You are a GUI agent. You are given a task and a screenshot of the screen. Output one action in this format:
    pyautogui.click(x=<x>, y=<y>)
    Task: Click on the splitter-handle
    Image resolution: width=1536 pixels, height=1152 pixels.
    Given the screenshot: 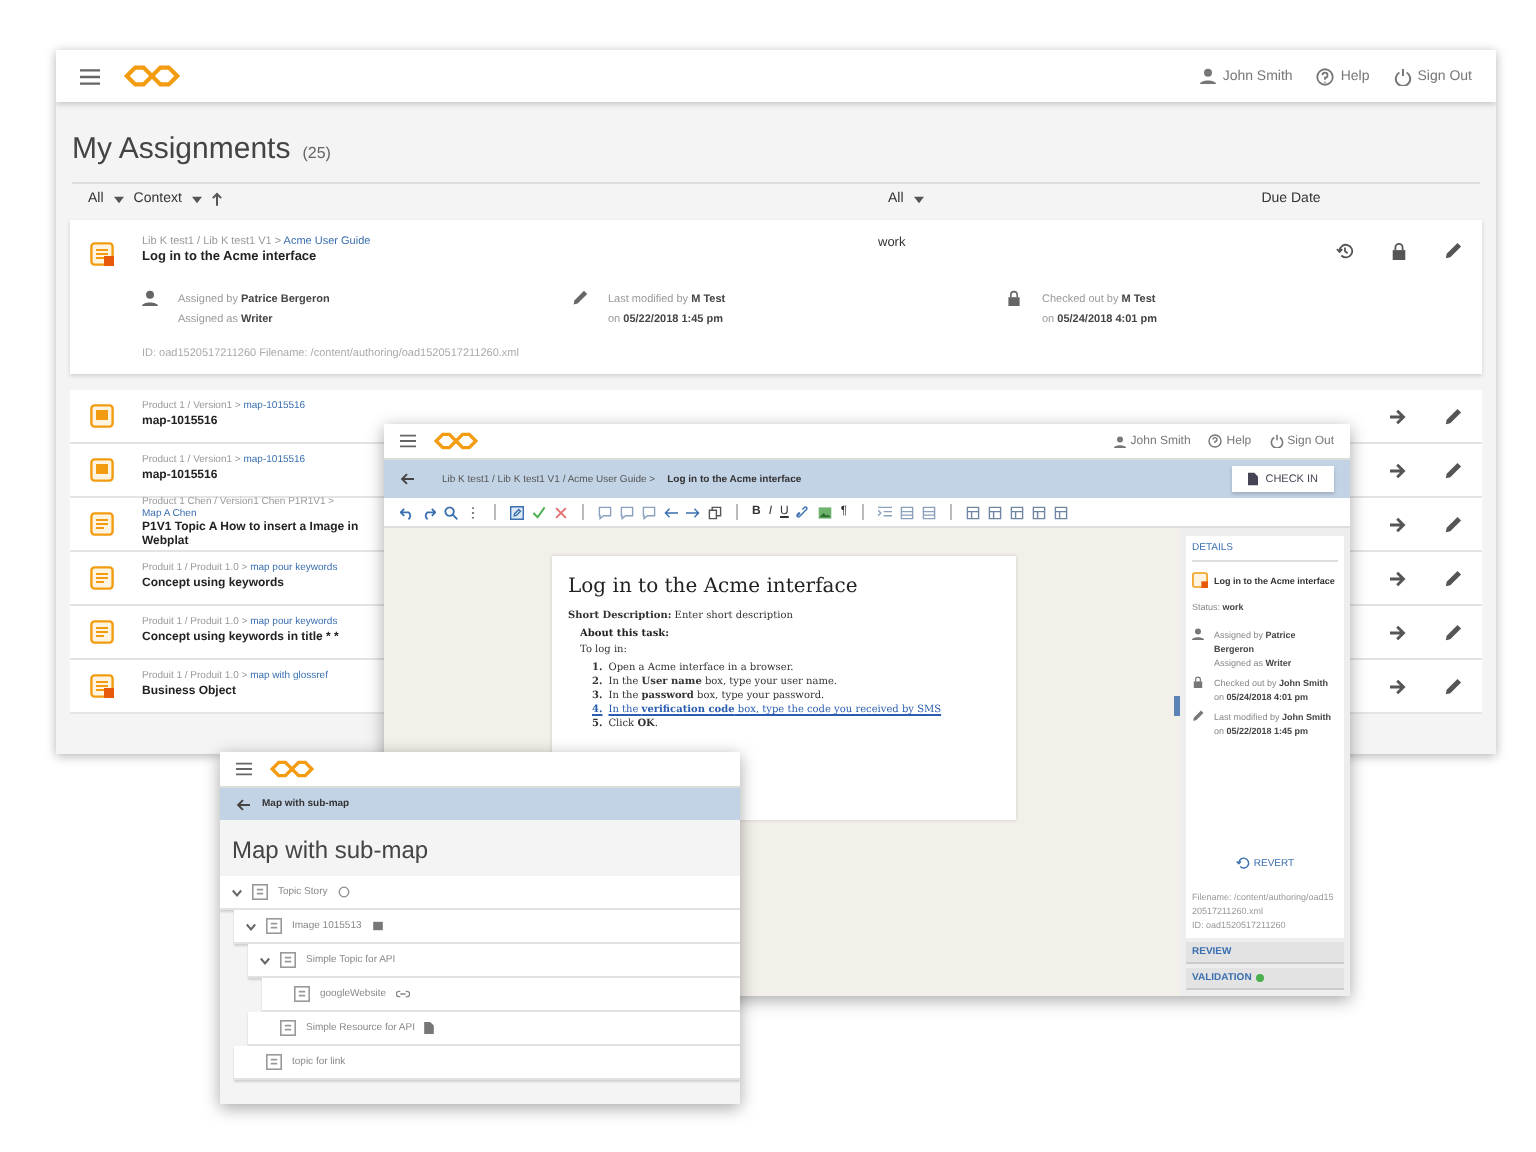 What is the action you would take?
    pyautogui.click(x=1177, y=706)
    